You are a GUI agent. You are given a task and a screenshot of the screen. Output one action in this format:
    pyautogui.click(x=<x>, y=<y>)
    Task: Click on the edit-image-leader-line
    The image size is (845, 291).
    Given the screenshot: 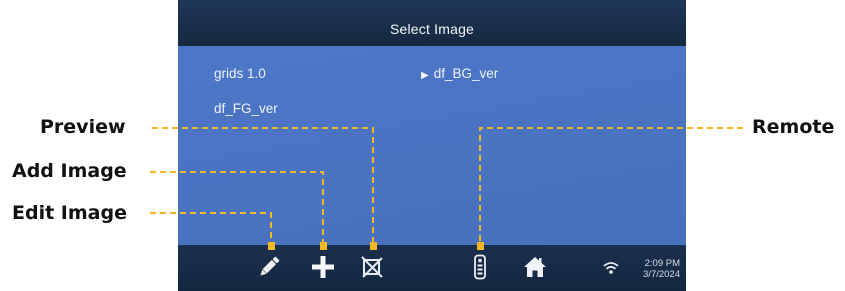 What is the action you would take?
    pyautogui.click(x=211, y=229)
    